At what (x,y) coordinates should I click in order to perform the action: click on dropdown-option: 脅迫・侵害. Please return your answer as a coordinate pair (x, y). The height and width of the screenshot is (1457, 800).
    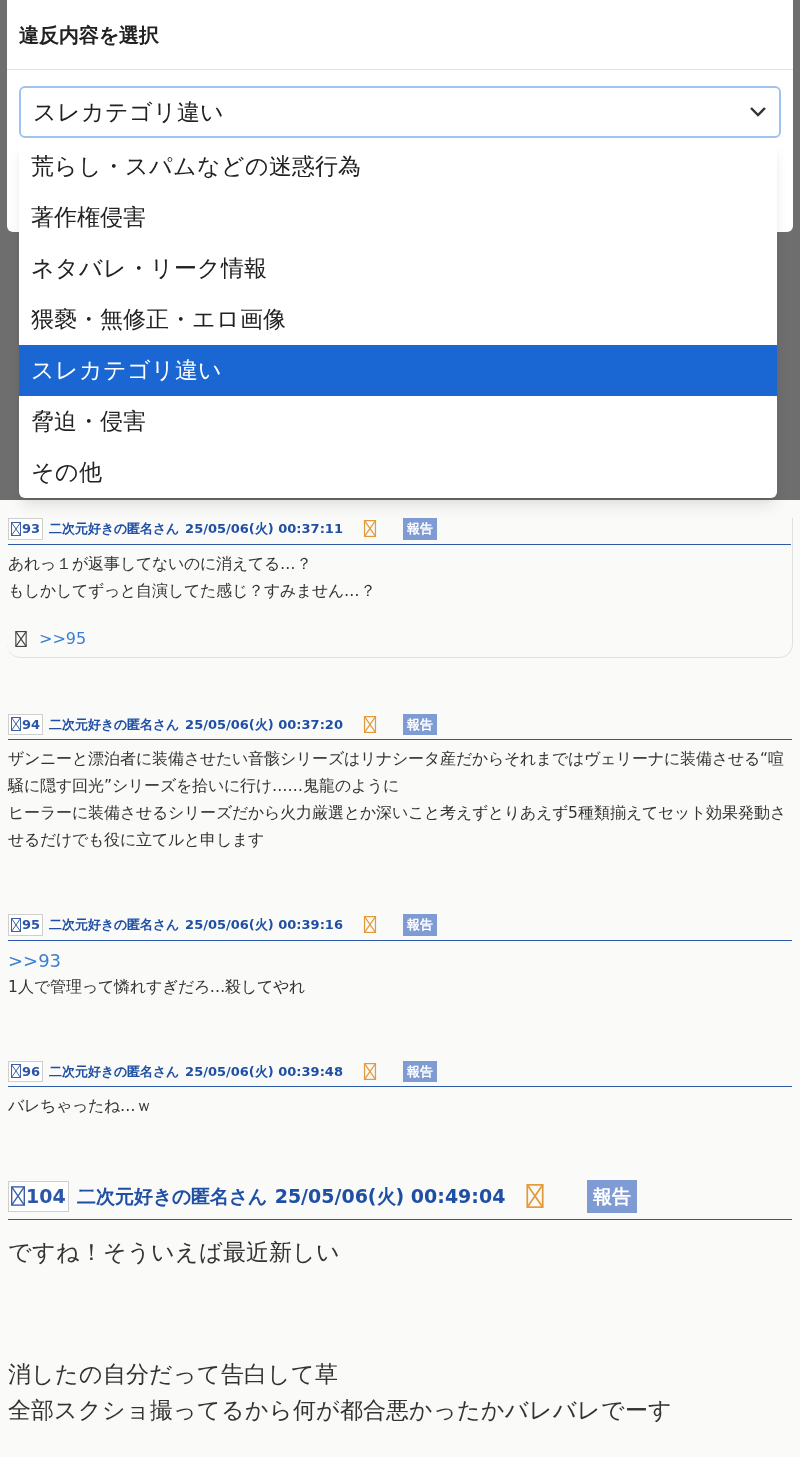
    Looking at the image, I should click on (398, 421).